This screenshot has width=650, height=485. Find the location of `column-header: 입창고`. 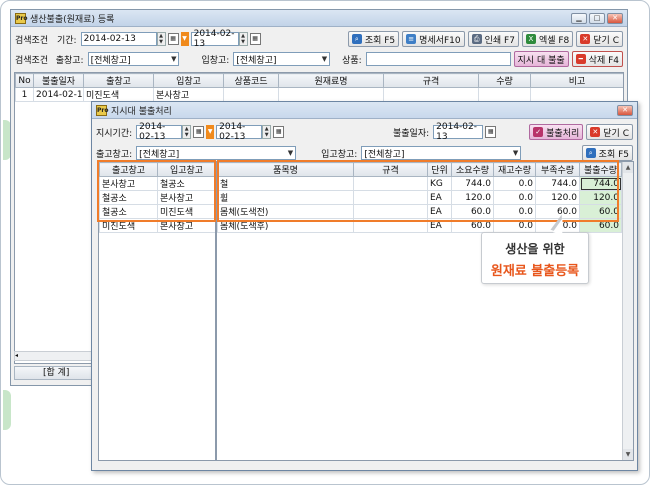

column-header: 입창고 is located at coordinates (188, 80).